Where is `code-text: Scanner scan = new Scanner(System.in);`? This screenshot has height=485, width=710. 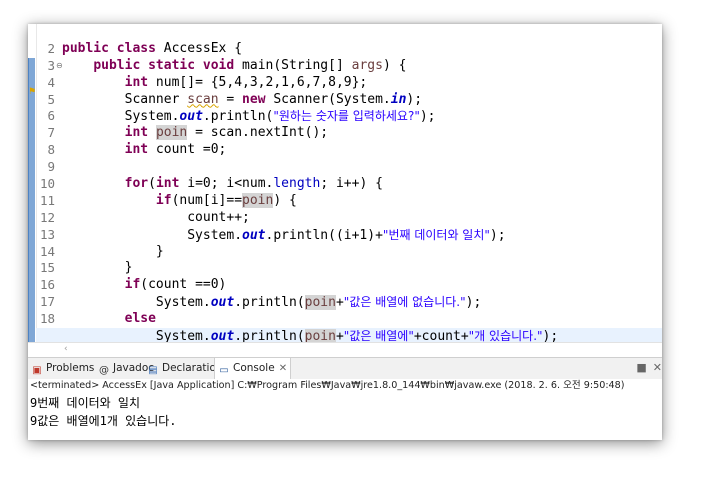 code-text: Scanner scan = new Scanner(System.in); is located at coordinates (242, 100).